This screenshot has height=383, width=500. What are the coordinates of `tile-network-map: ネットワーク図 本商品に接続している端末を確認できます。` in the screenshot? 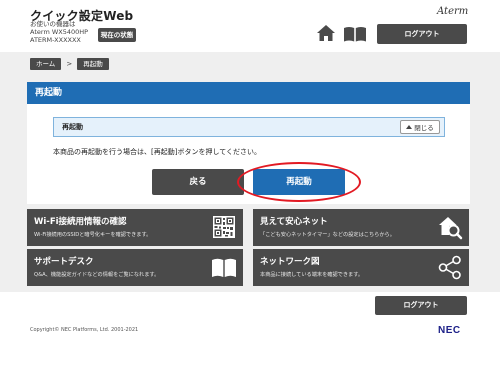 It's located at (361, 267).